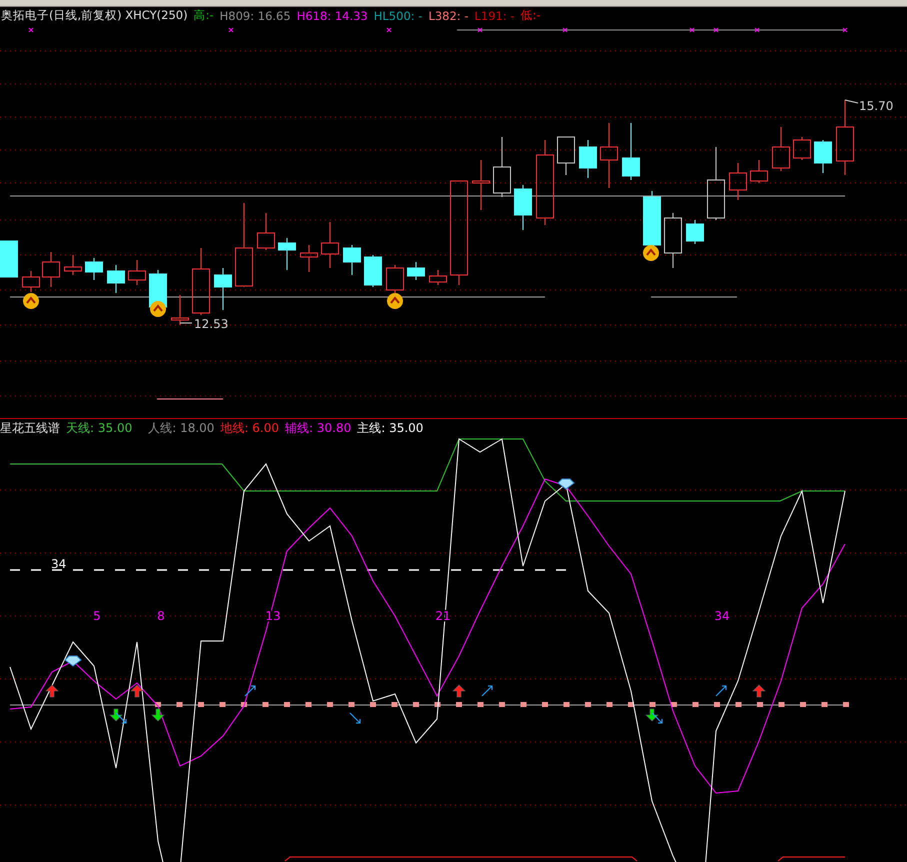 The width and height of the screenshot is (907, 862). Describe the element at coordinates (876, 106) in the screenshot. I see `price-label: 15.70` at that location.